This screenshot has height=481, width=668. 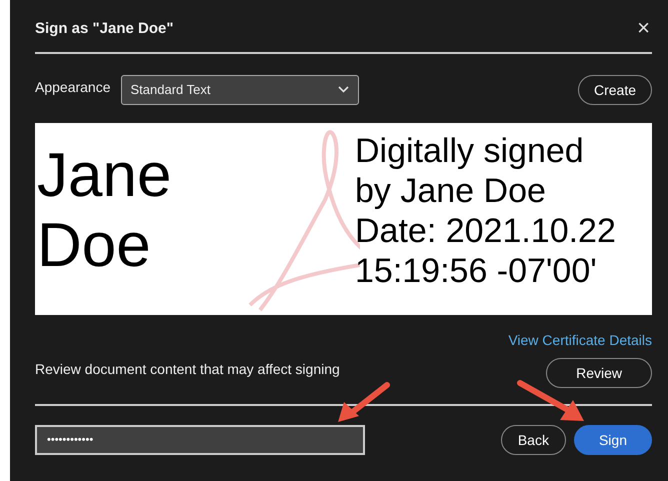 What do you see at coordinates (451, 191) in the screenshot?
I see `signature-detail: by Jane Doe` at bounding box center [451, 191].